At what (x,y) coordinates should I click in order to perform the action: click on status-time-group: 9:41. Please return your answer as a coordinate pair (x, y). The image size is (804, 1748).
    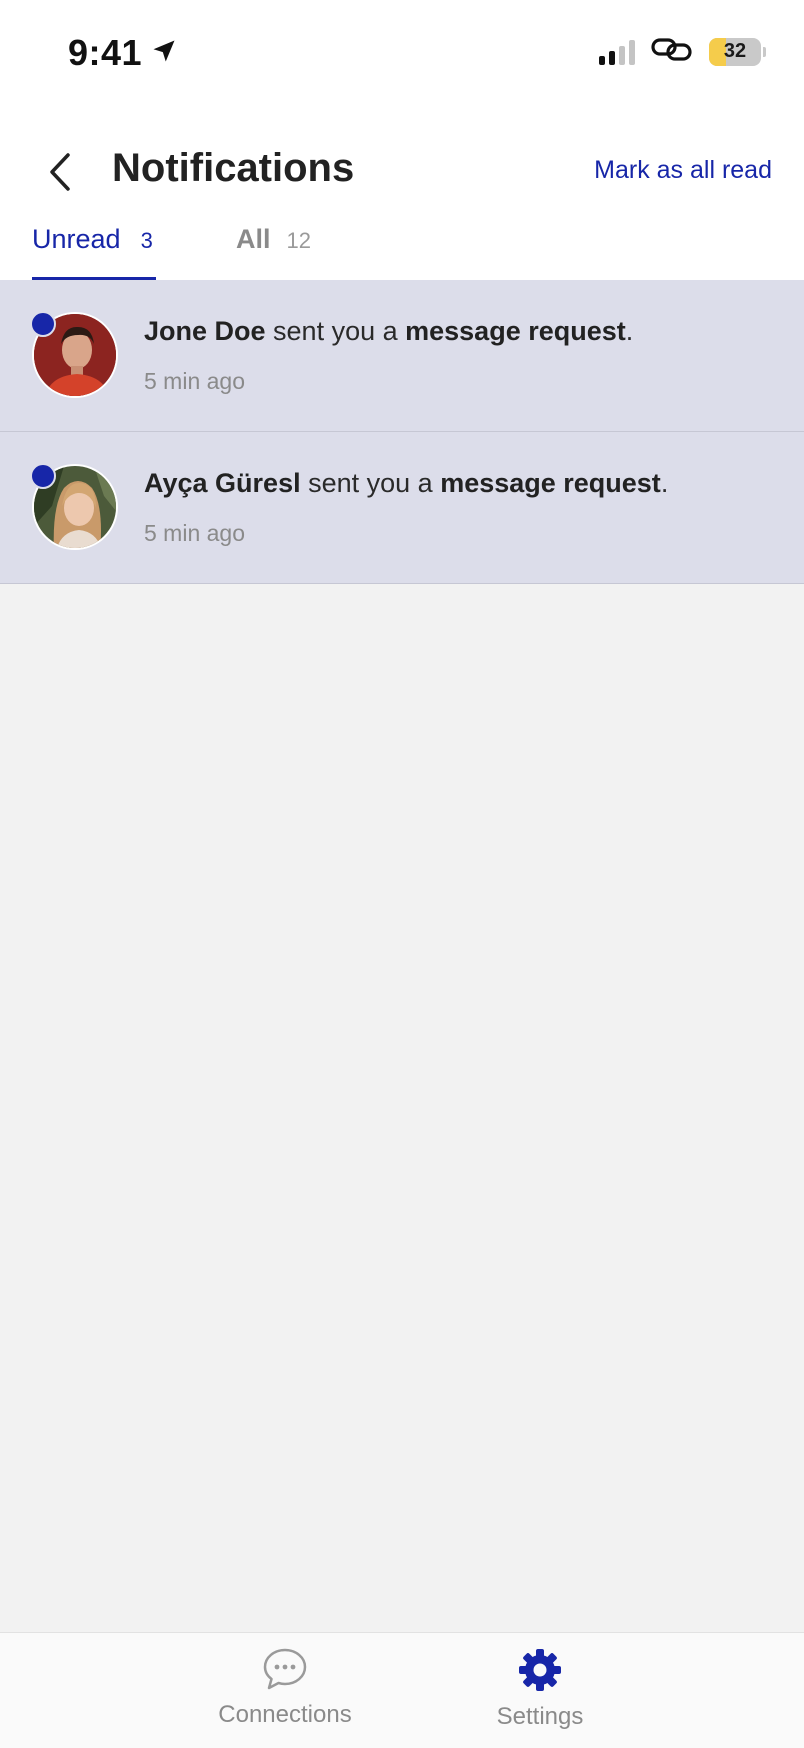
    Looking at the image, I should click on (123, 53).